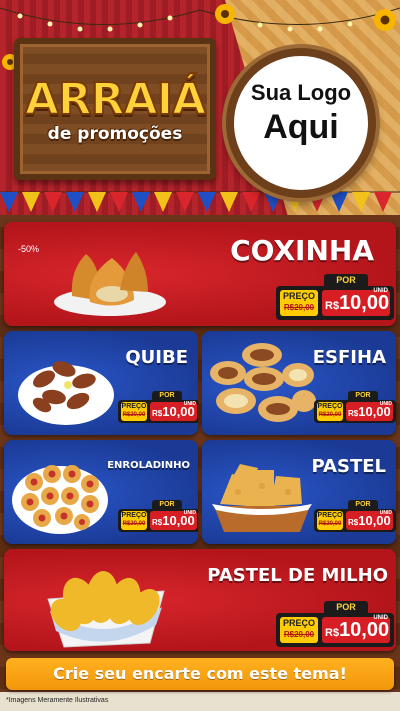 The image size is (400, 711). Describe the element at coordinates (148, 465) in the screenshot. I see `product-name: ENROLADINHO` at that location.